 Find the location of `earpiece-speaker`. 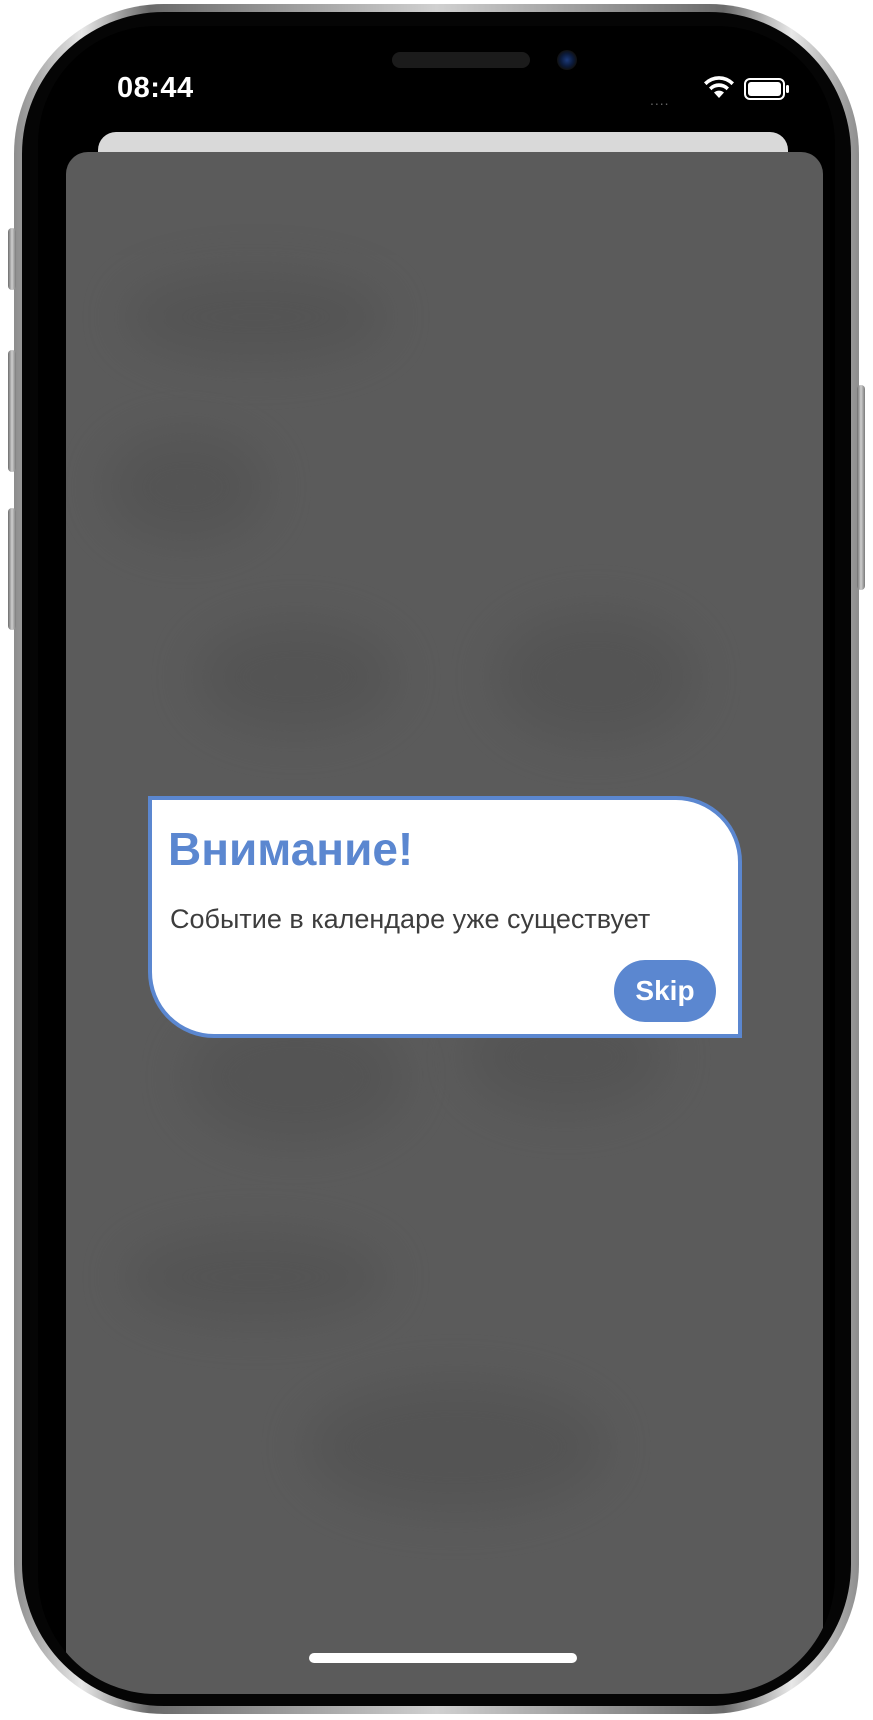

earpiece-speaker is located at coordinates (461, 60).